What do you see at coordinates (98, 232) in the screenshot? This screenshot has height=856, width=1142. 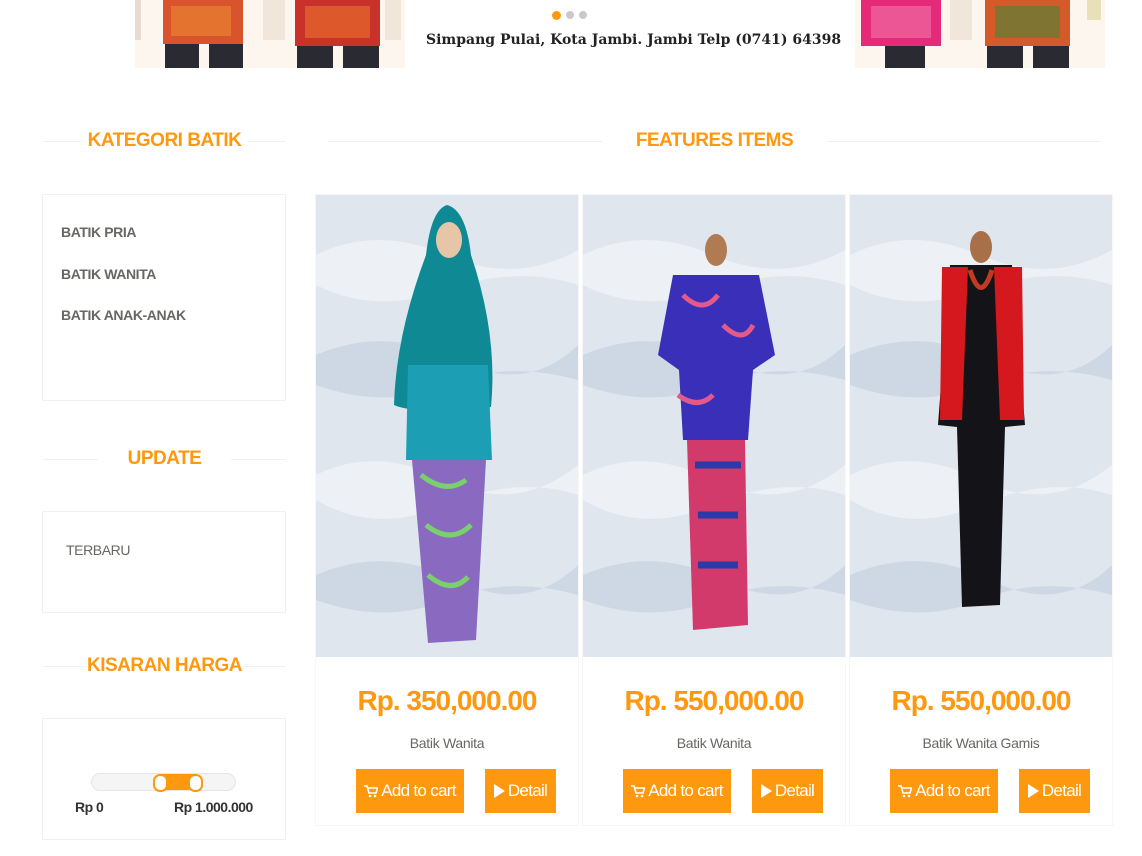 I see `category-item-batik-pria: BATIK PRIA` at bounding box center [98, 232].